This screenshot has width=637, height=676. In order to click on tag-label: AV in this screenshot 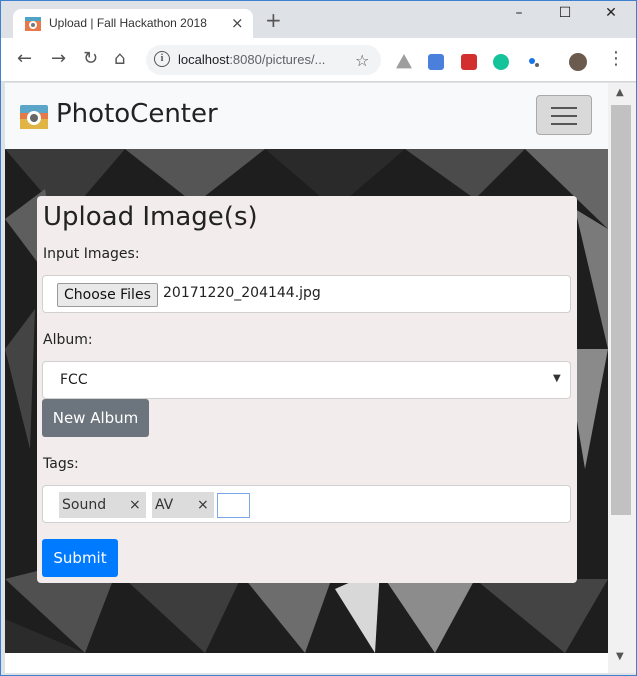, I will do `click(164, 505)`.